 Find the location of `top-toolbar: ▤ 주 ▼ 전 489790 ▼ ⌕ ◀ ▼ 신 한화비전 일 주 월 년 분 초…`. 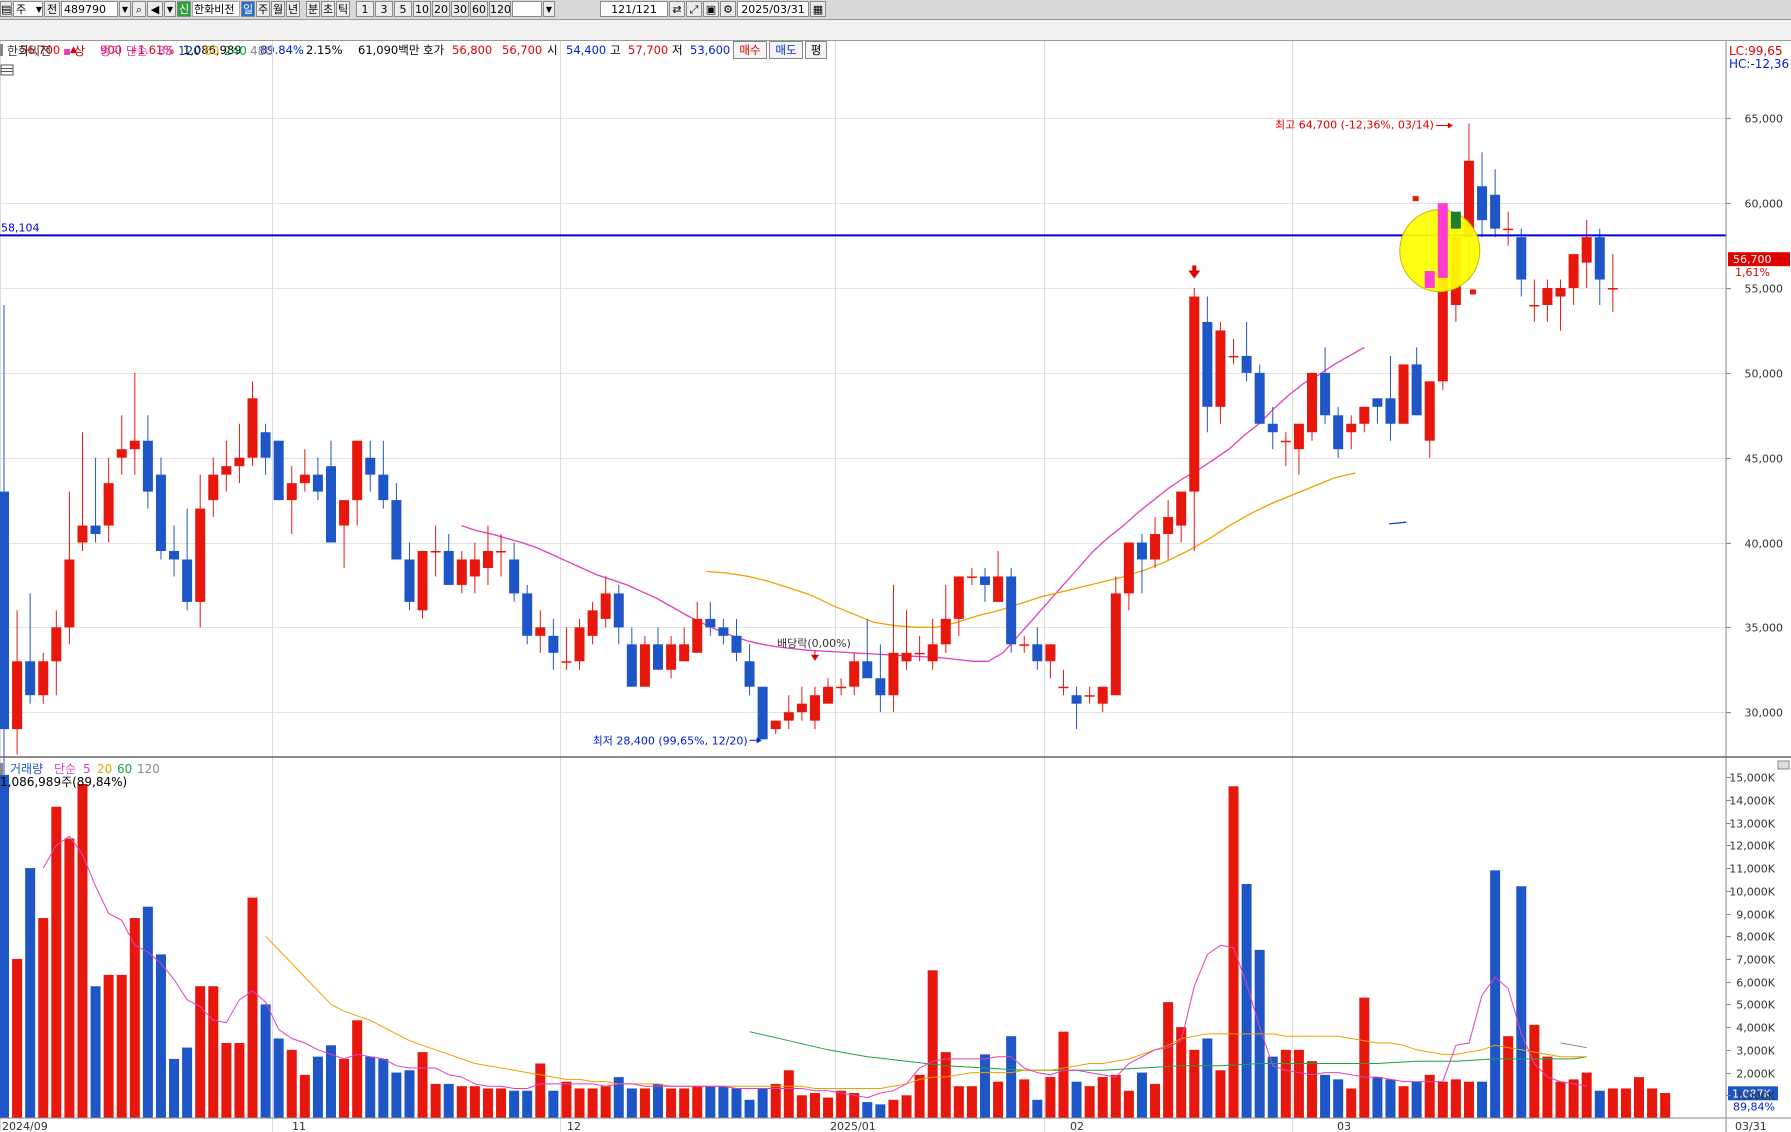

top-toolbar: ▤ 주 ▼ 전 489790 ▼ ⌕ ◀ ▼ 신 한화비전 일 주 월 년 분 초… is located at coordinates (895, 10).